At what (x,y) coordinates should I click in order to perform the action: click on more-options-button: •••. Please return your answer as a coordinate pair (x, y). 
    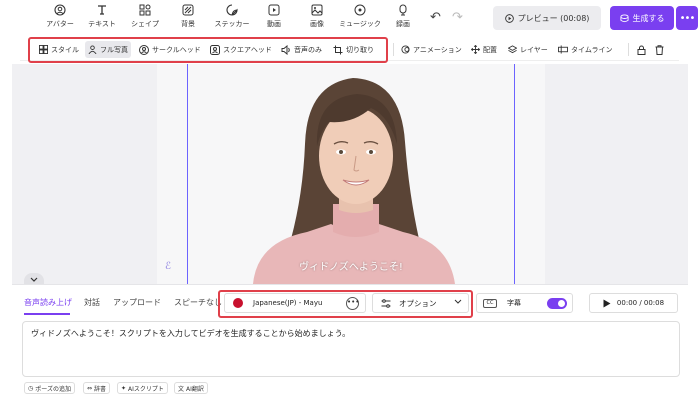
    Looking at the image, I should click on (687, 18).